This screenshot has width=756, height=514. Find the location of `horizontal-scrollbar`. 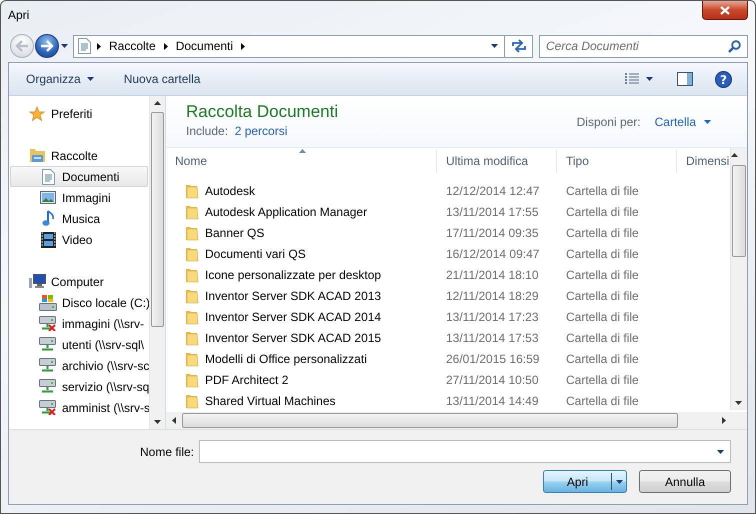

horizontal-scrollbar is located at coordinates (456, 420).